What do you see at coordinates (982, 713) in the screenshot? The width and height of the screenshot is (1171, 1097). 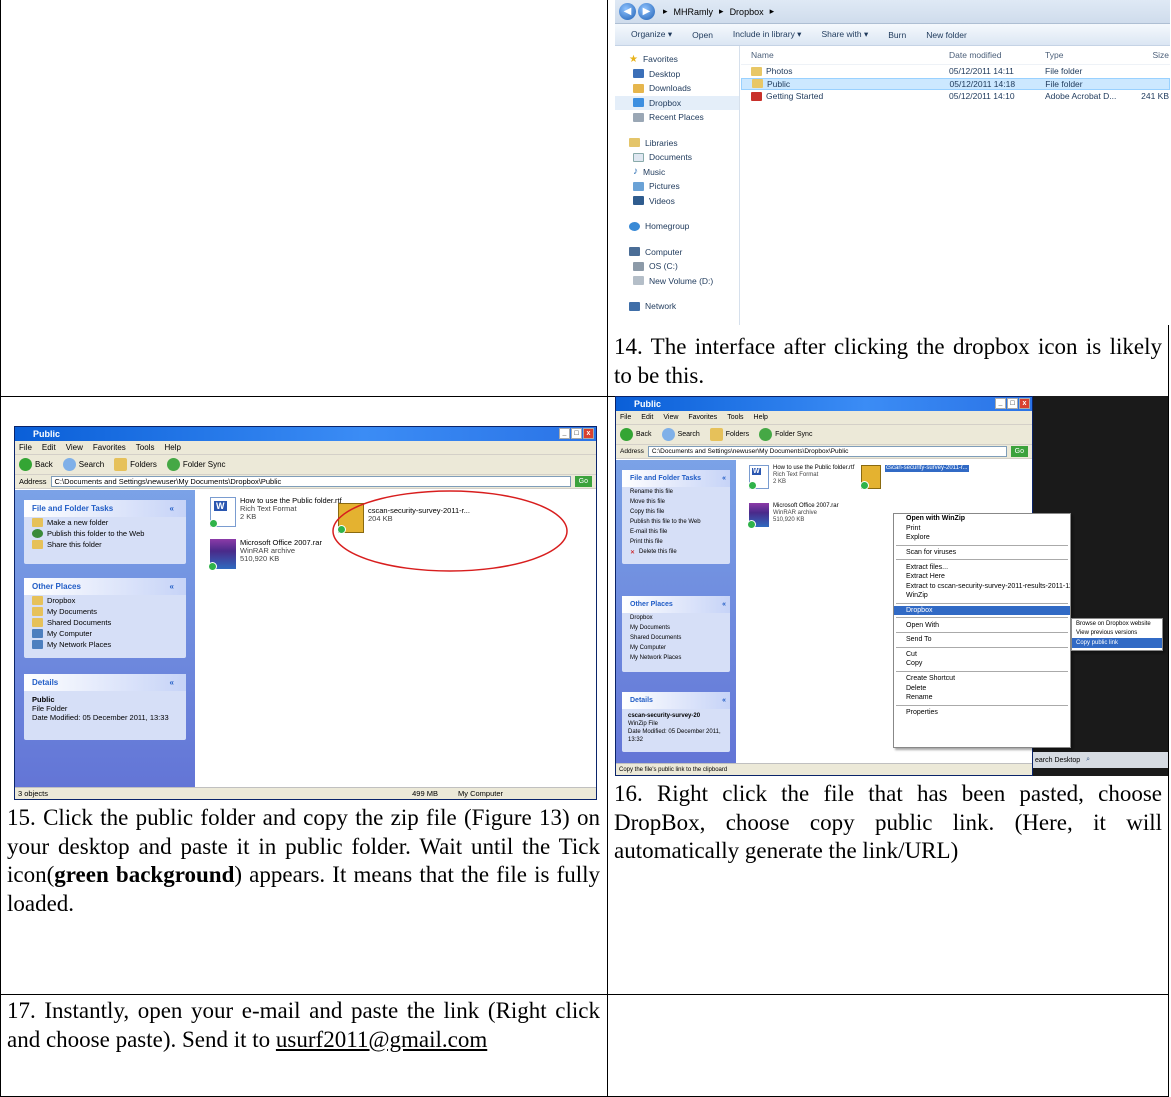 I see `menu-item-properties: Properties` at bounding box center [982, 713].